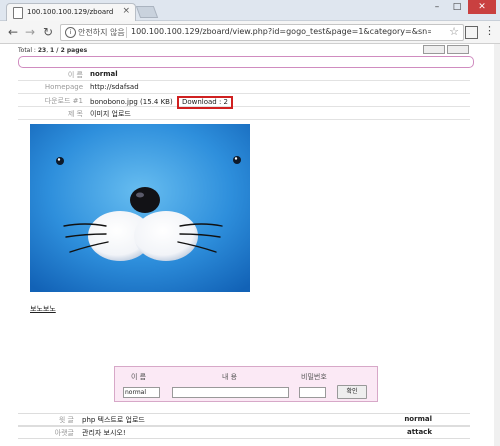 Image resolution: width=500 pixels, height=446 pixels. Describe the element at coordinates (114, 87) in the screenshot. I see `homepage-link: http://sdafsad` at that location.